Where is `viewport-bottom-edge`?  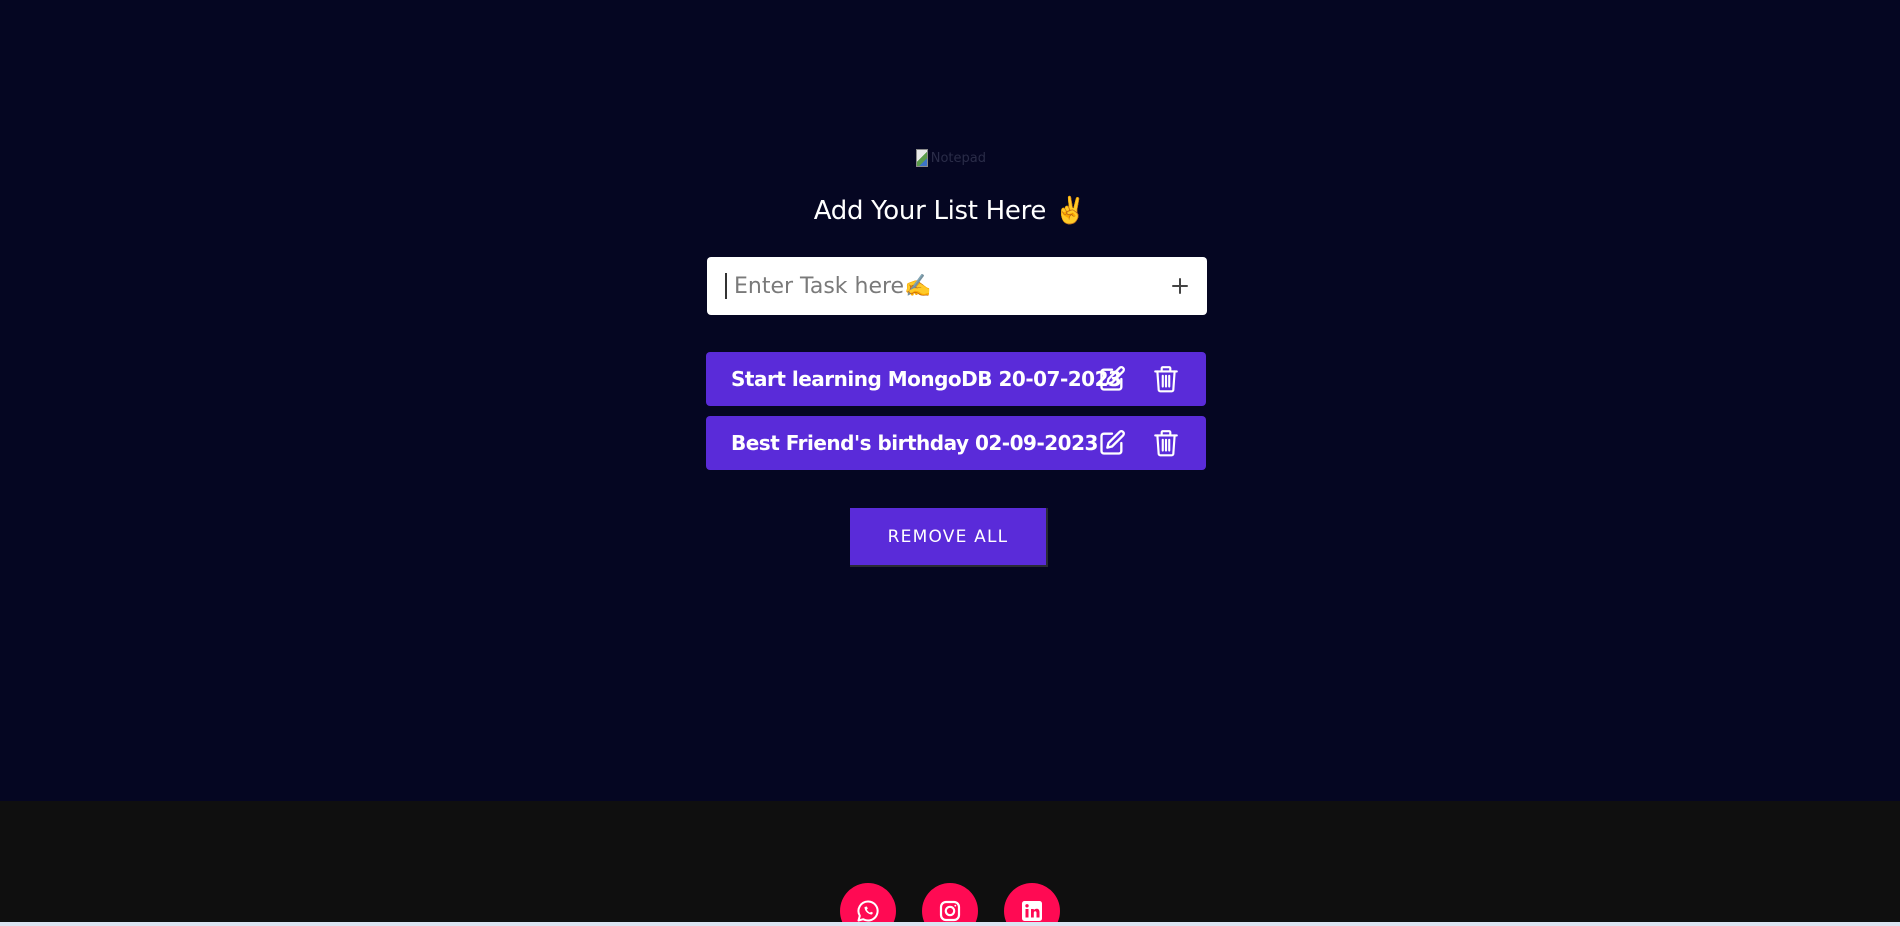
viewport-bottom-edge is located at coordinates (950, 924).